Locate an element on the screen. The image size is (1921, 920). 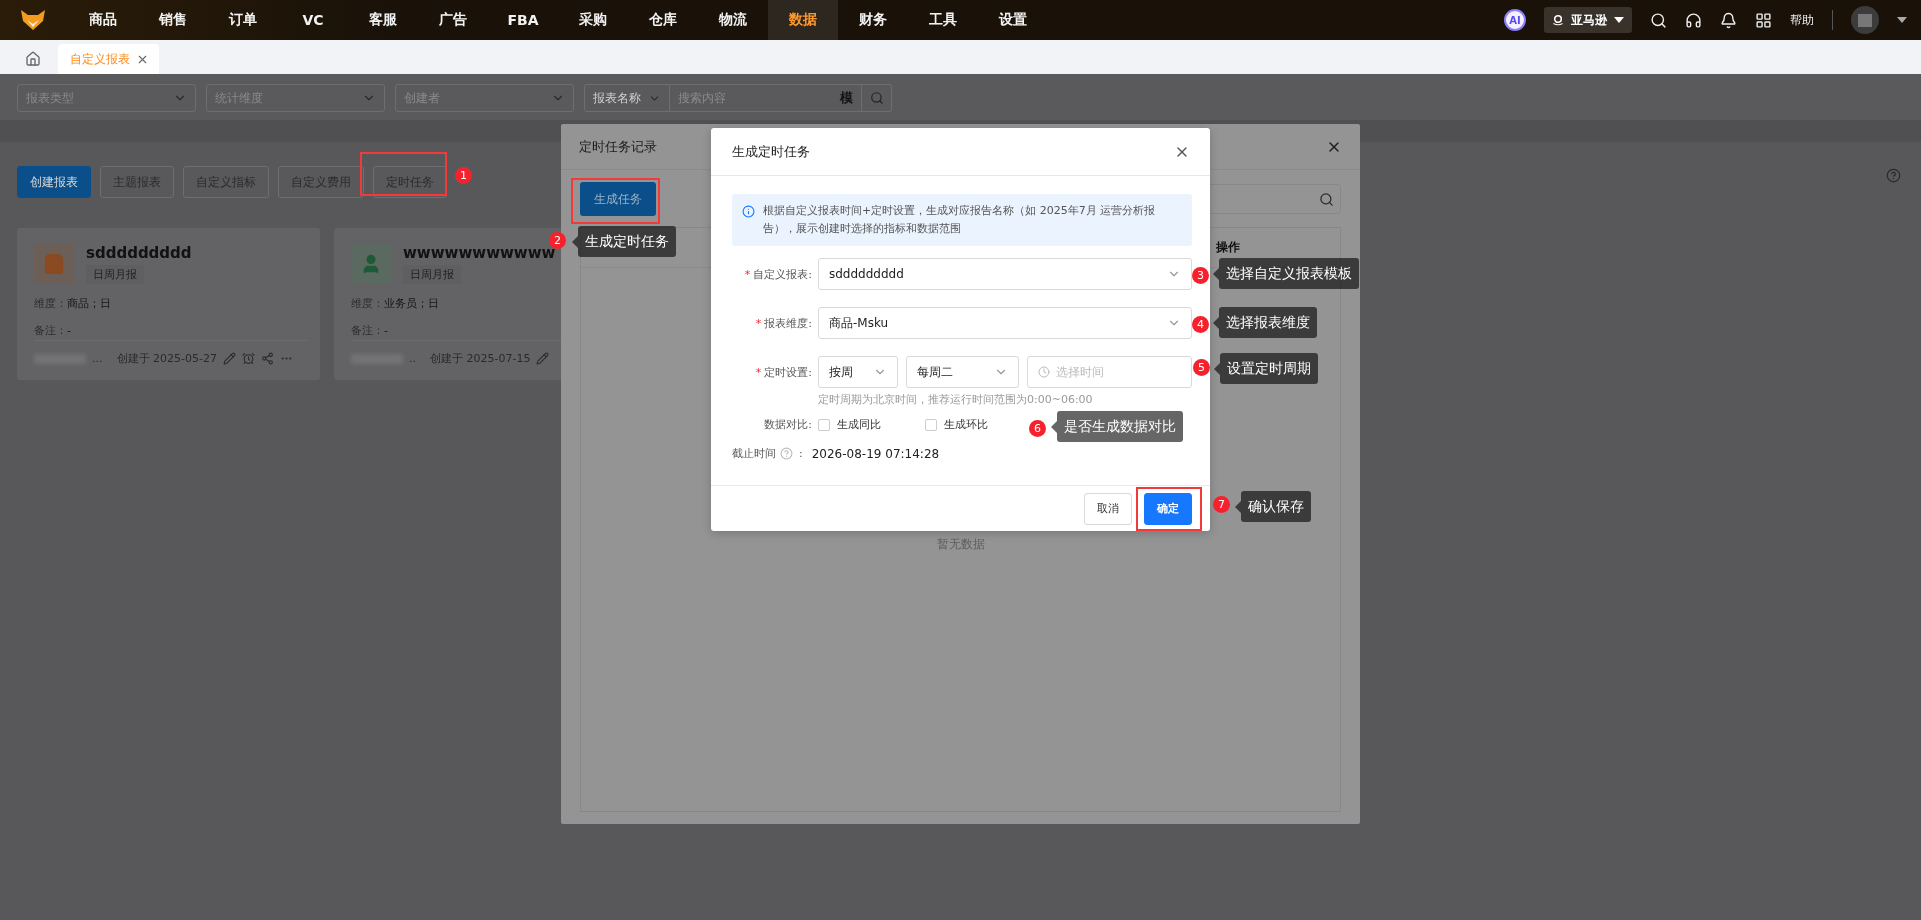
bell-icon is located at coordinates (1728, 20).